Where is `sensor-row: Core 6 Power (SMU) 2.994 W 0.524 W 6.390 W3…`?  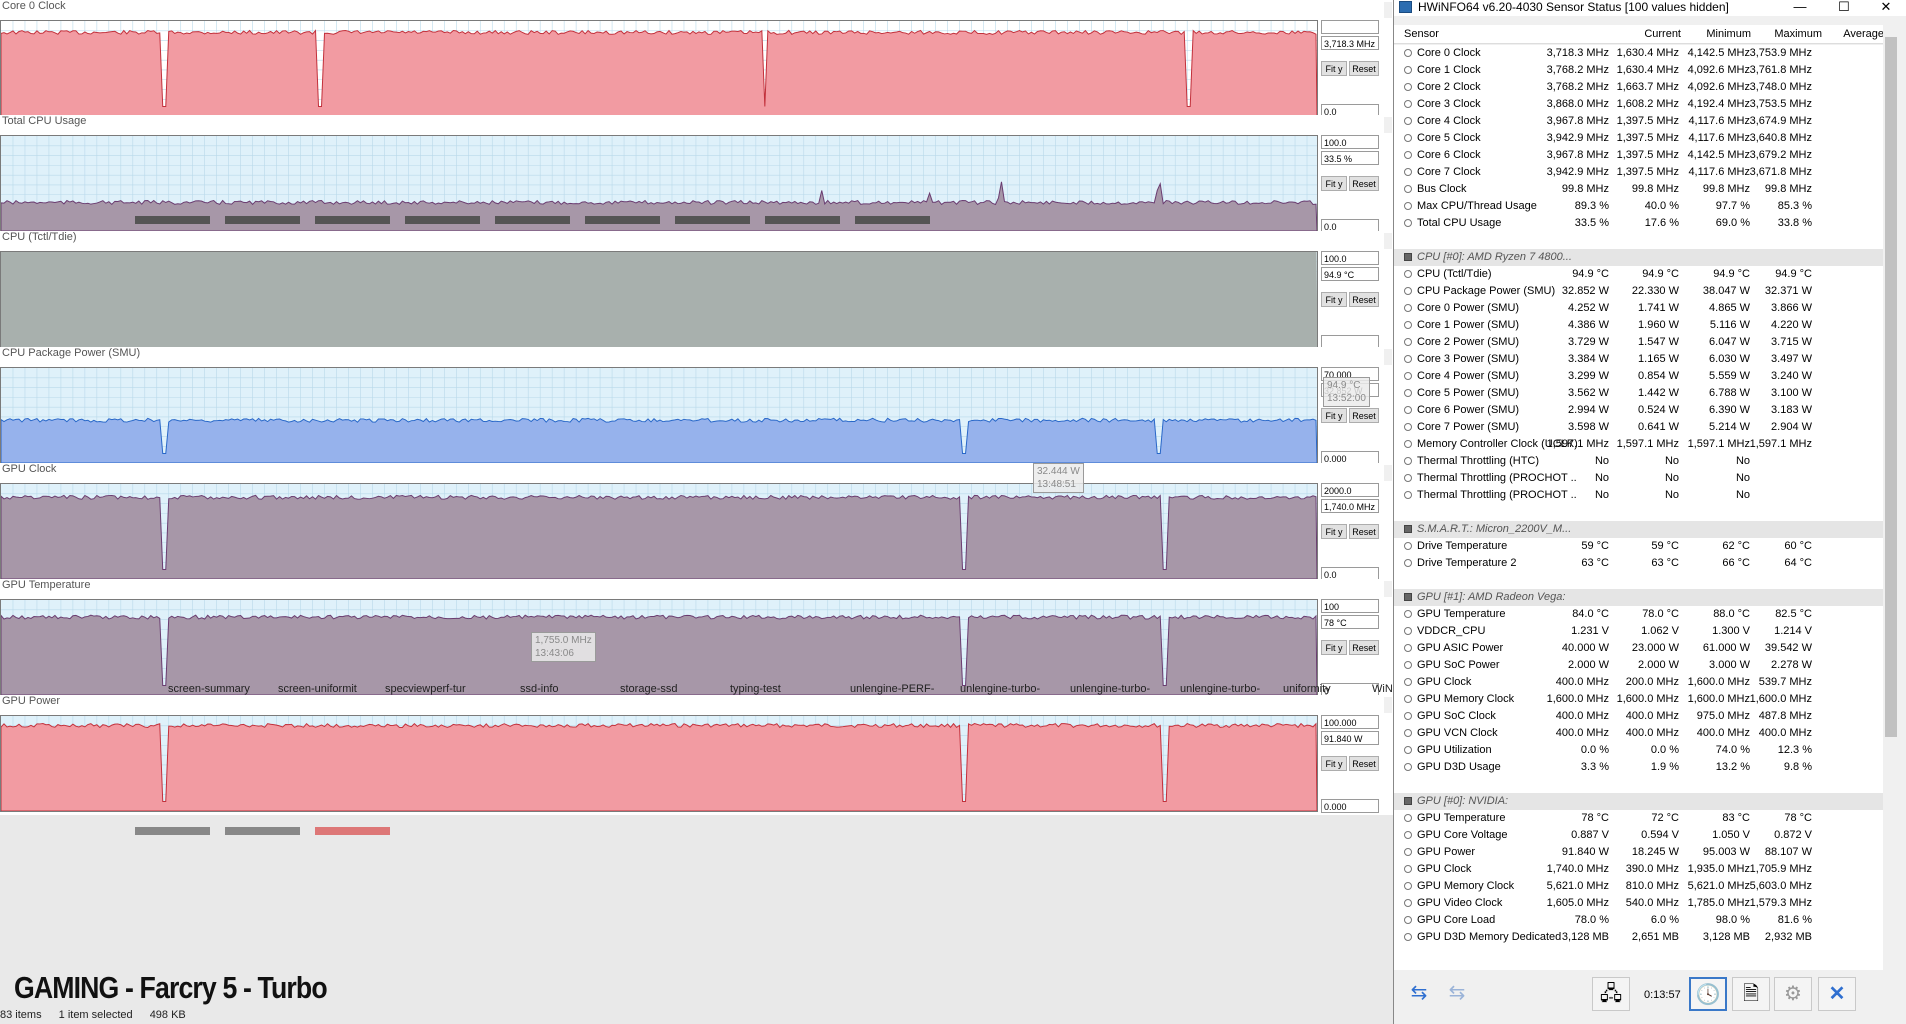 sensor-row: Core 6 Power (SMU) 2.994 W 0.524 W 6.390 W3… is located at coordinates (1639, 410).